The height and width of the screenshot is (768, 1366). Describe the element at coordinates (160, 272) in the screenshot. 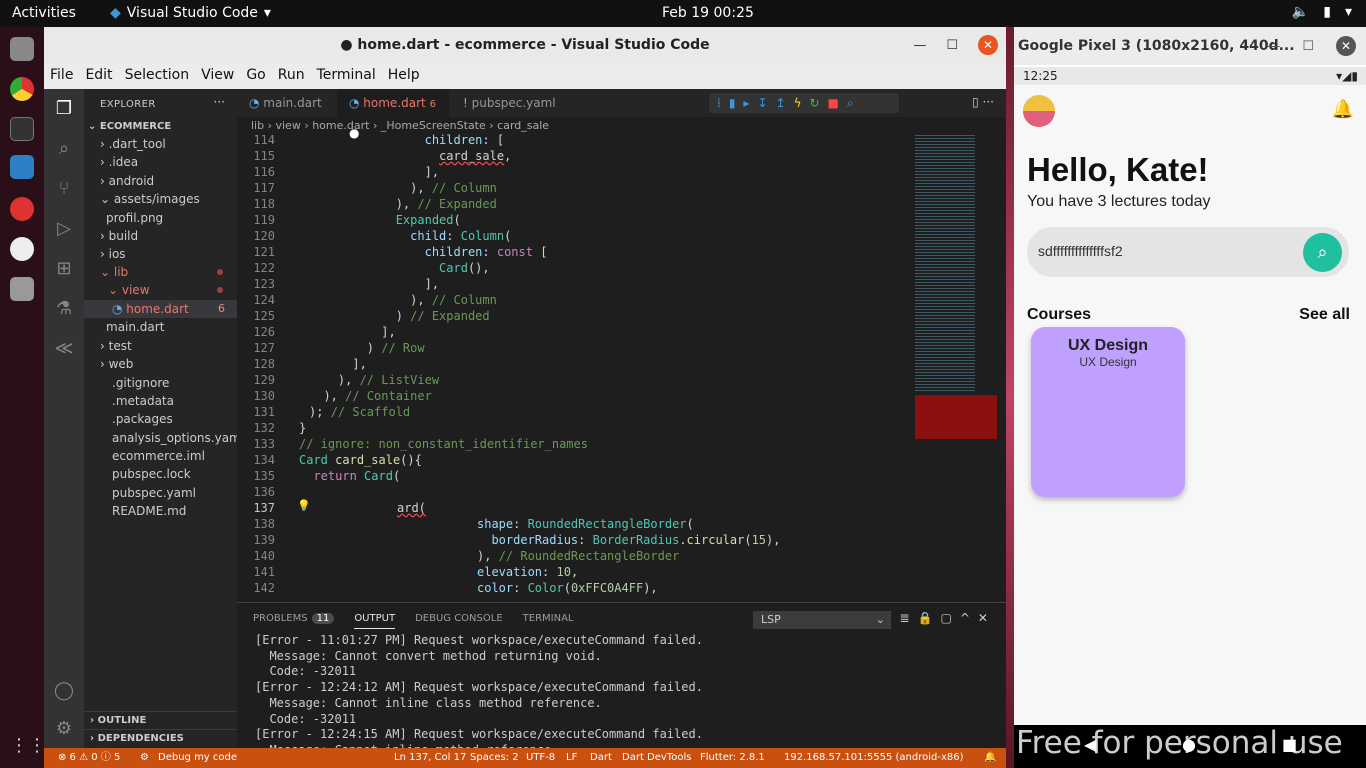

I see `tree-folder-lib: ⌄ lib` at that location.